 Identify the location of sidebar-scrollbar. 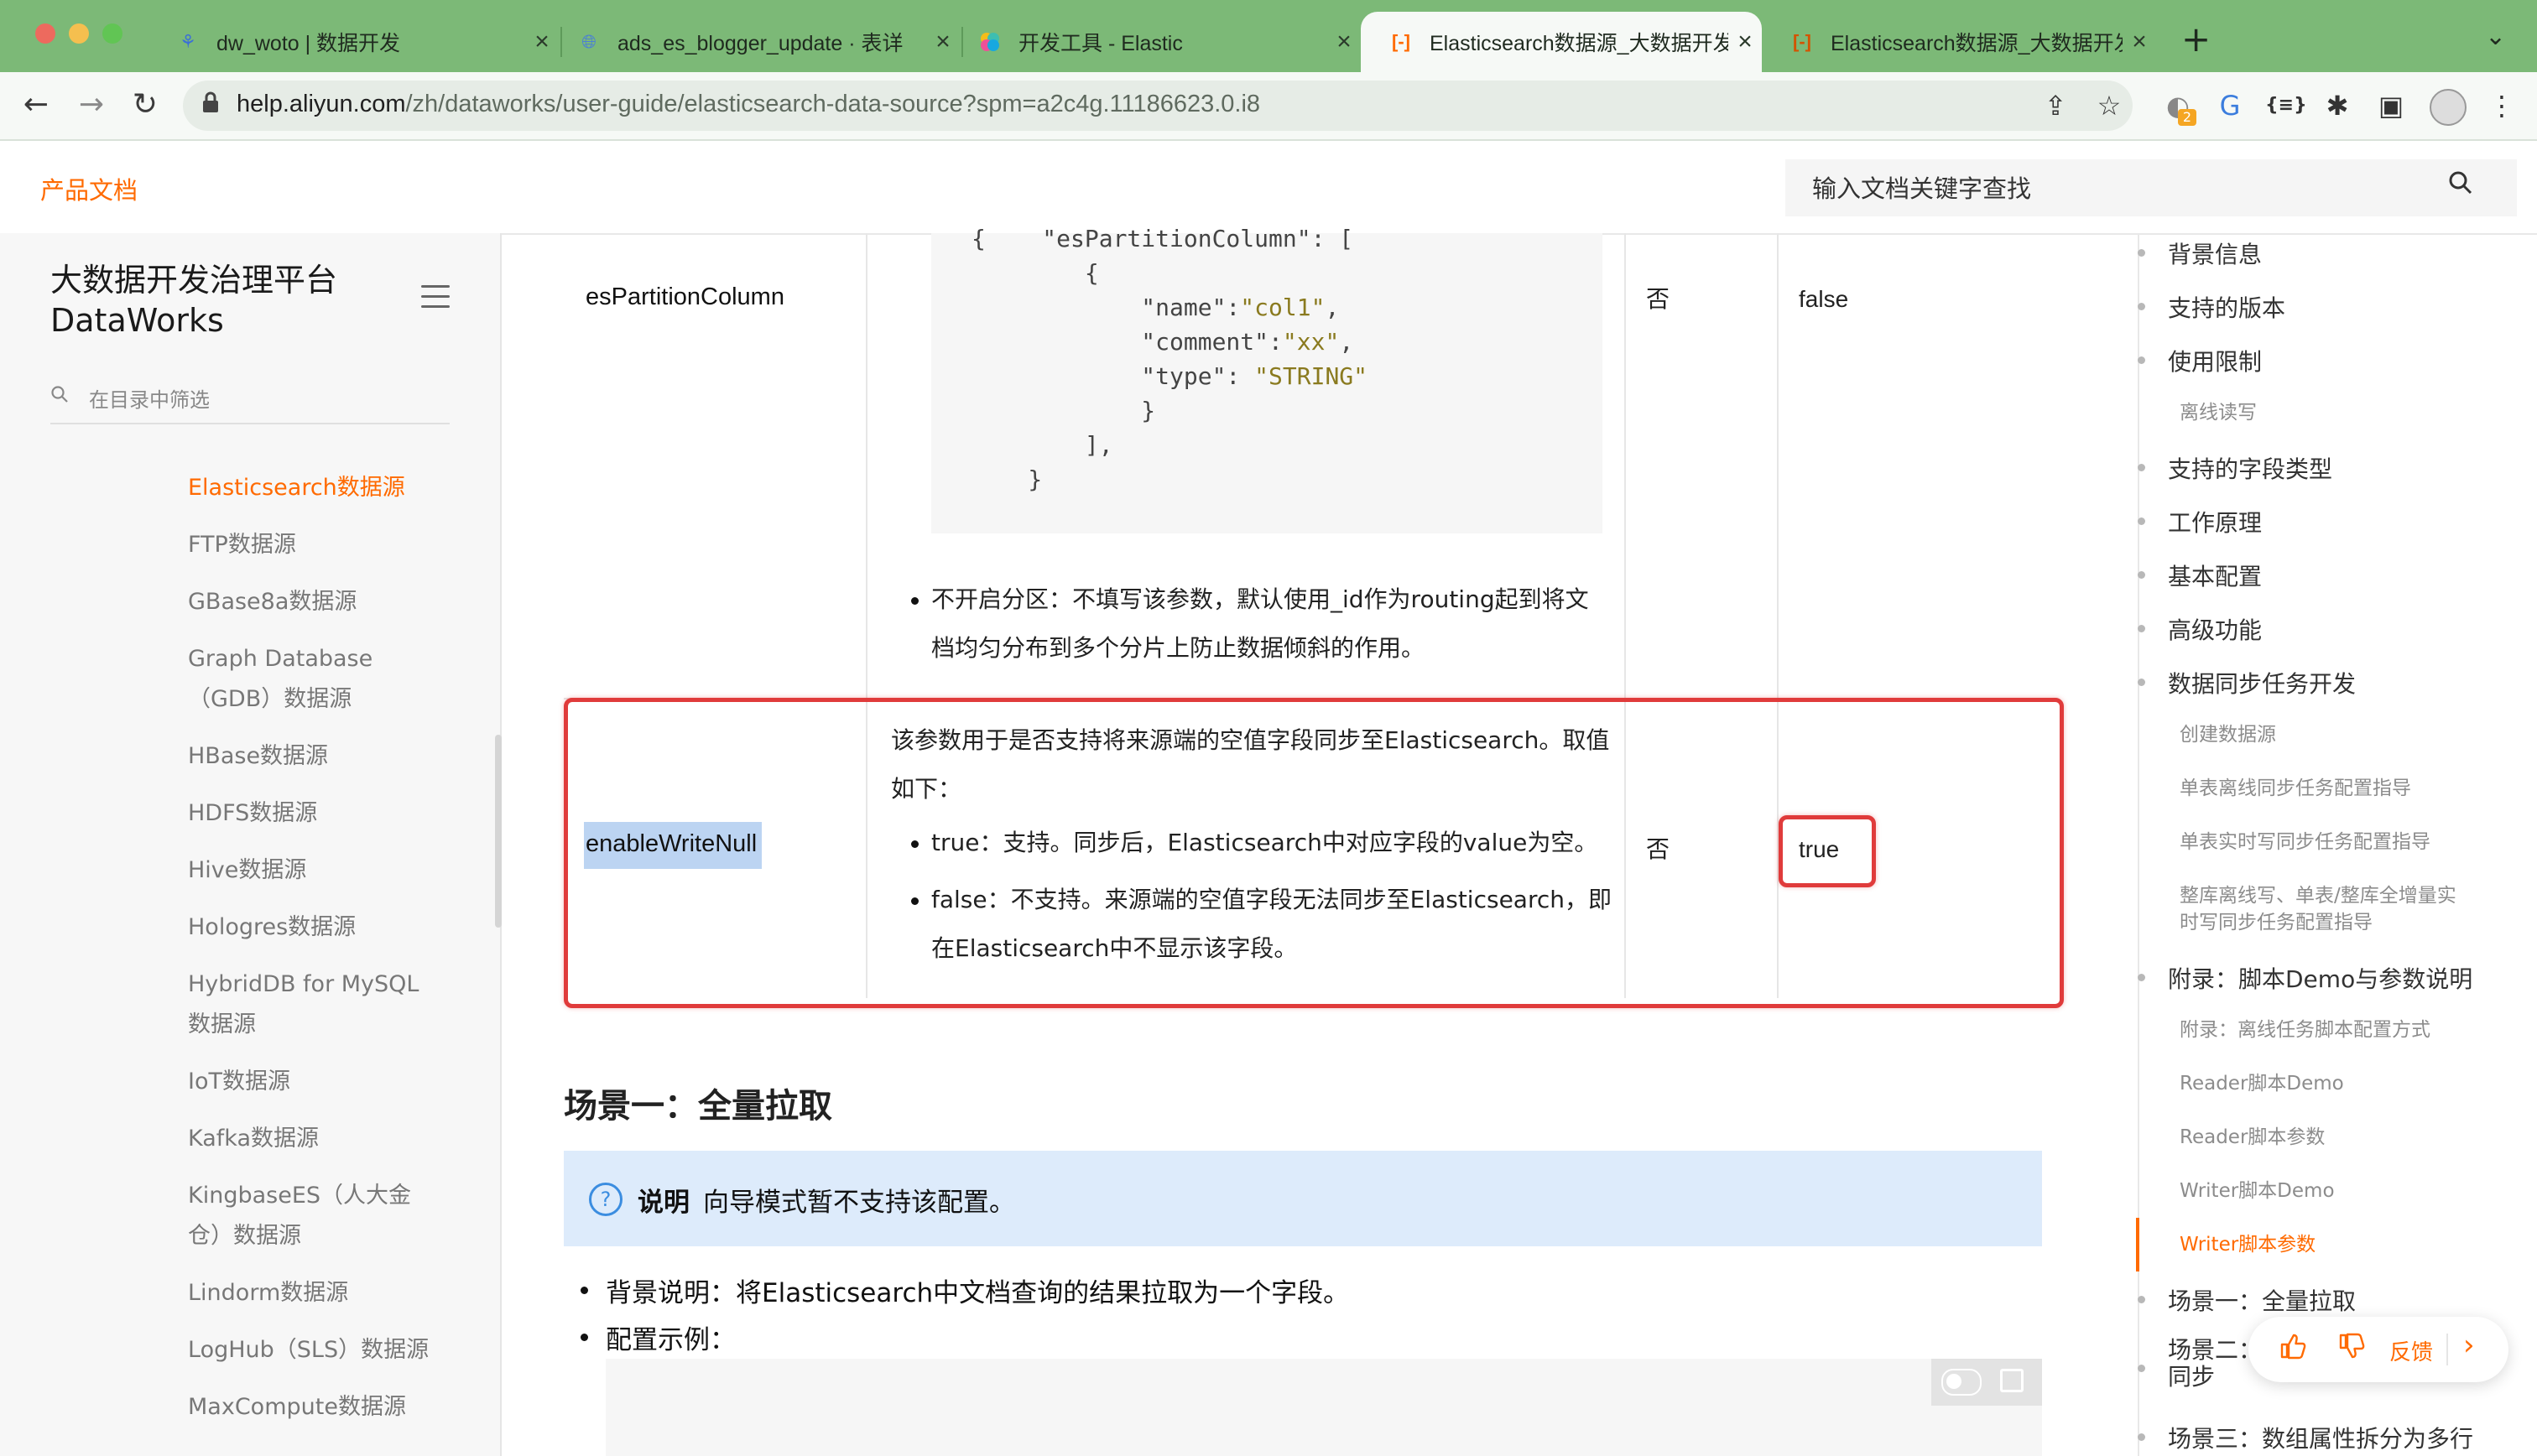
(498, 832).